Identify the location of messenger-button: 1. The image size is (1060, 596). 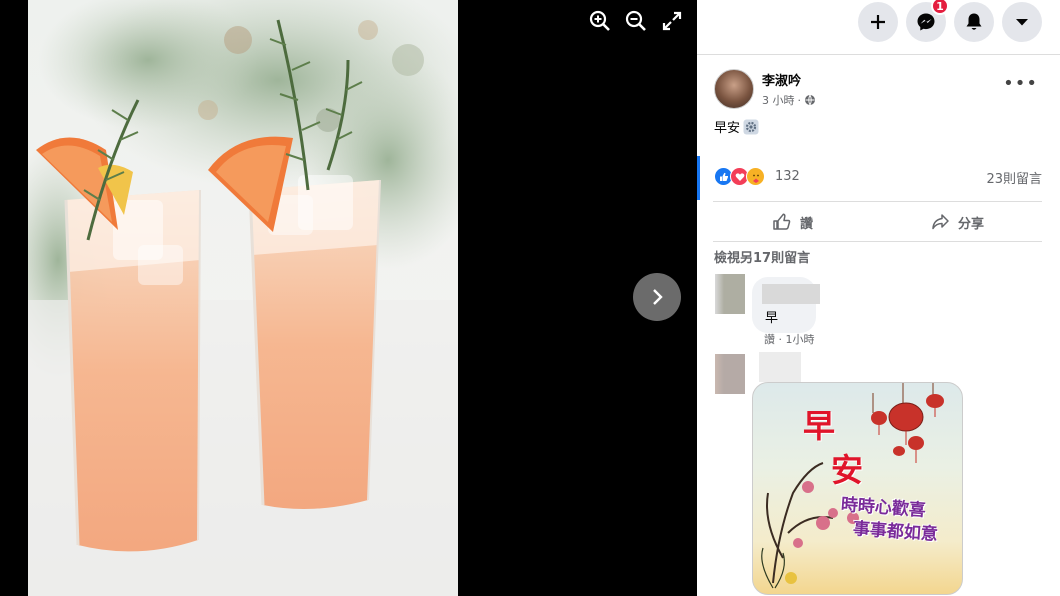
(927, 21).